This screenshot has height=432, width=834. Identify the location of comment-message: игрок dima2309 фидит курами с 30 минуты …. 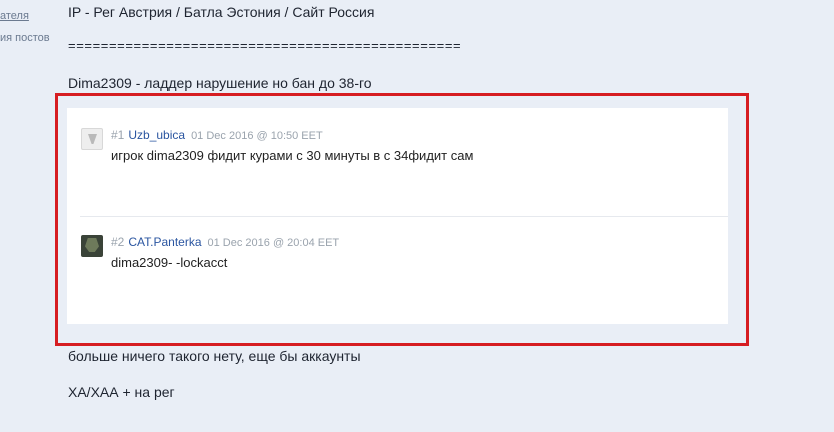
(292, 155).